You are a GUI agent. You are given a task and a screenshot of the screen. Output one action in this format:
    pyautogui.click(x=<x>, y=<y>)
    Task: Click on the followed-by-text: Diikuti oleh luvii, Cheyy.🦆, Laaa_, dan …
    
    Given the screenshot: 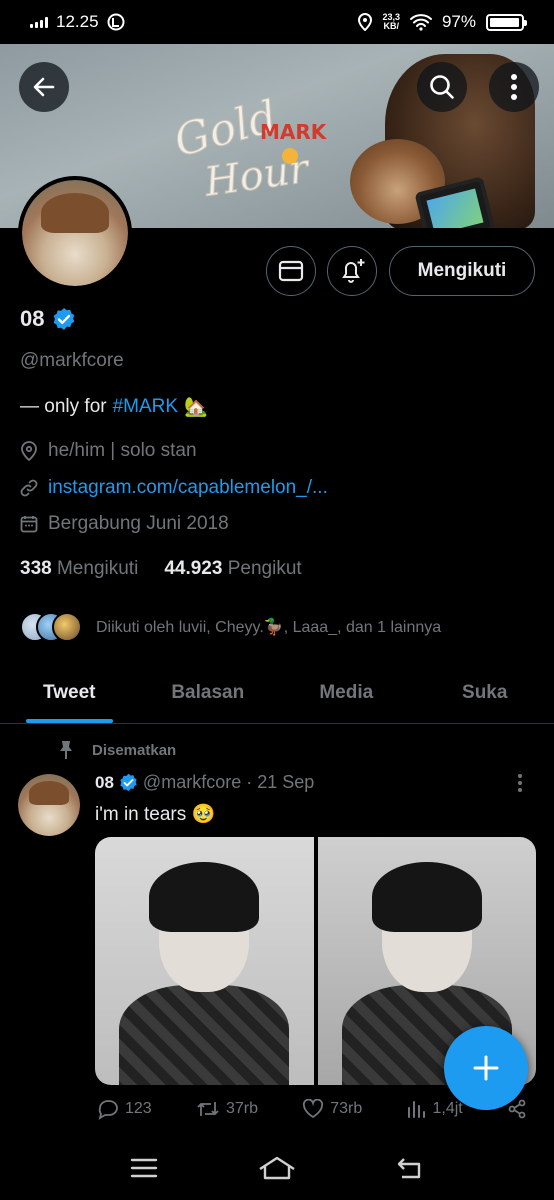 What is the action you would take?
    pyautogui.click(x=269, y=627)
    